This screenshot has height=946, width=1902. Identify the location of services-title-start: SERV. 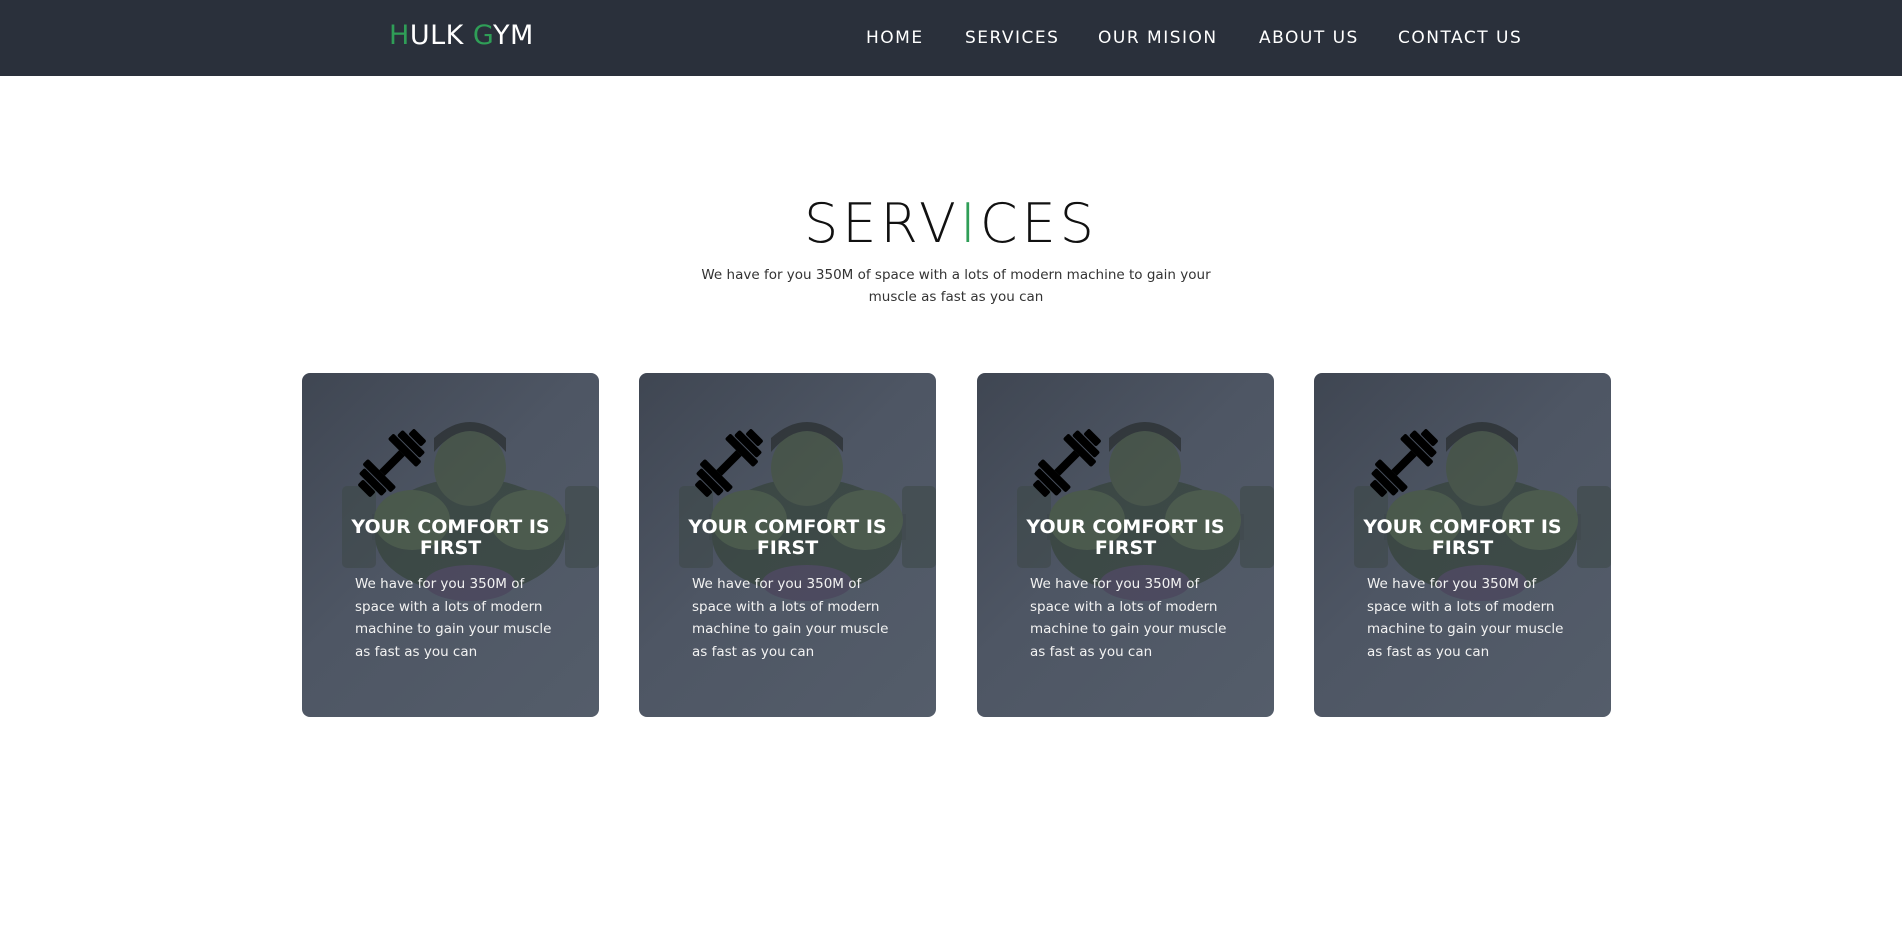
(882, 223).